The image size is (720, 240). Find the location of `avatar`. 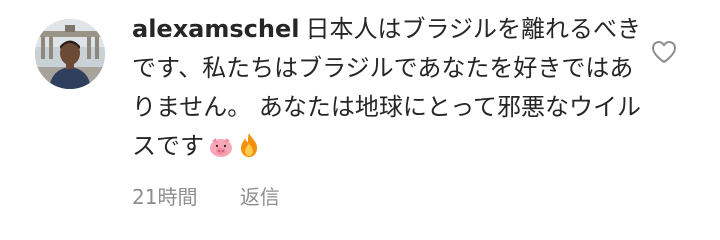

avatar is located at coordinates (70, 54).